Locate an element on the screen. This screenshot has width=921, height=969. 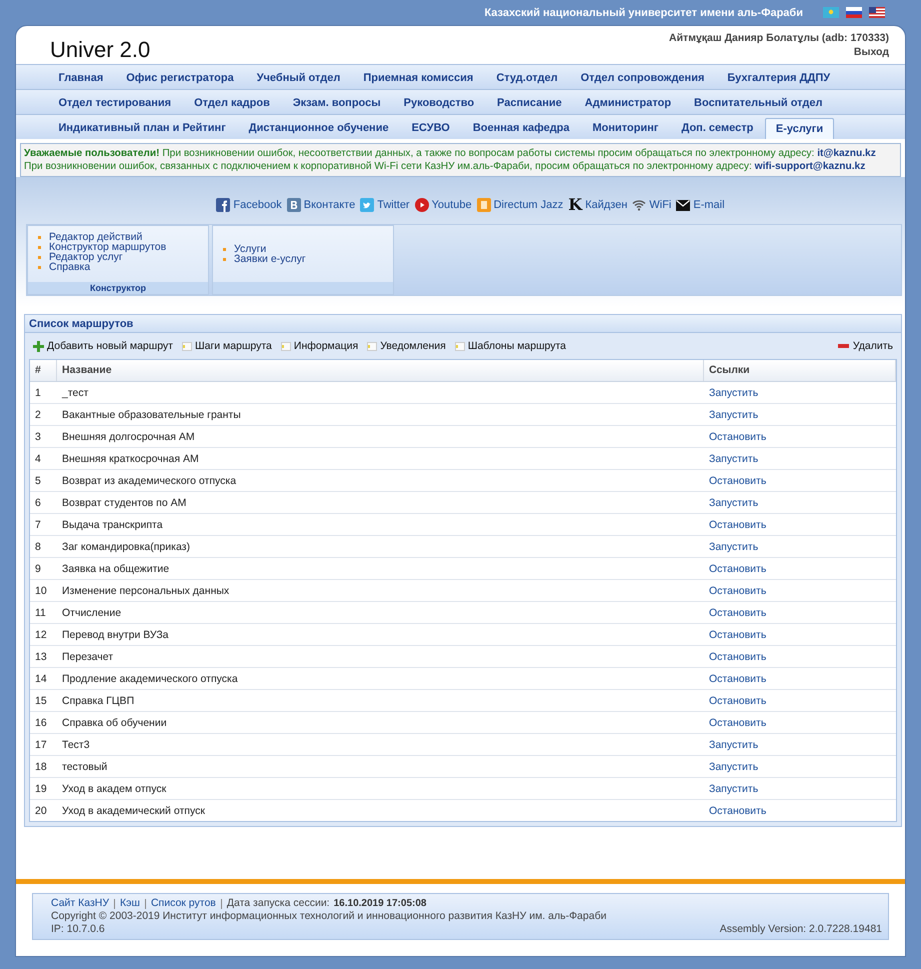
toolbar-button: Шаги маршрута is located at coordinates (227, 346).